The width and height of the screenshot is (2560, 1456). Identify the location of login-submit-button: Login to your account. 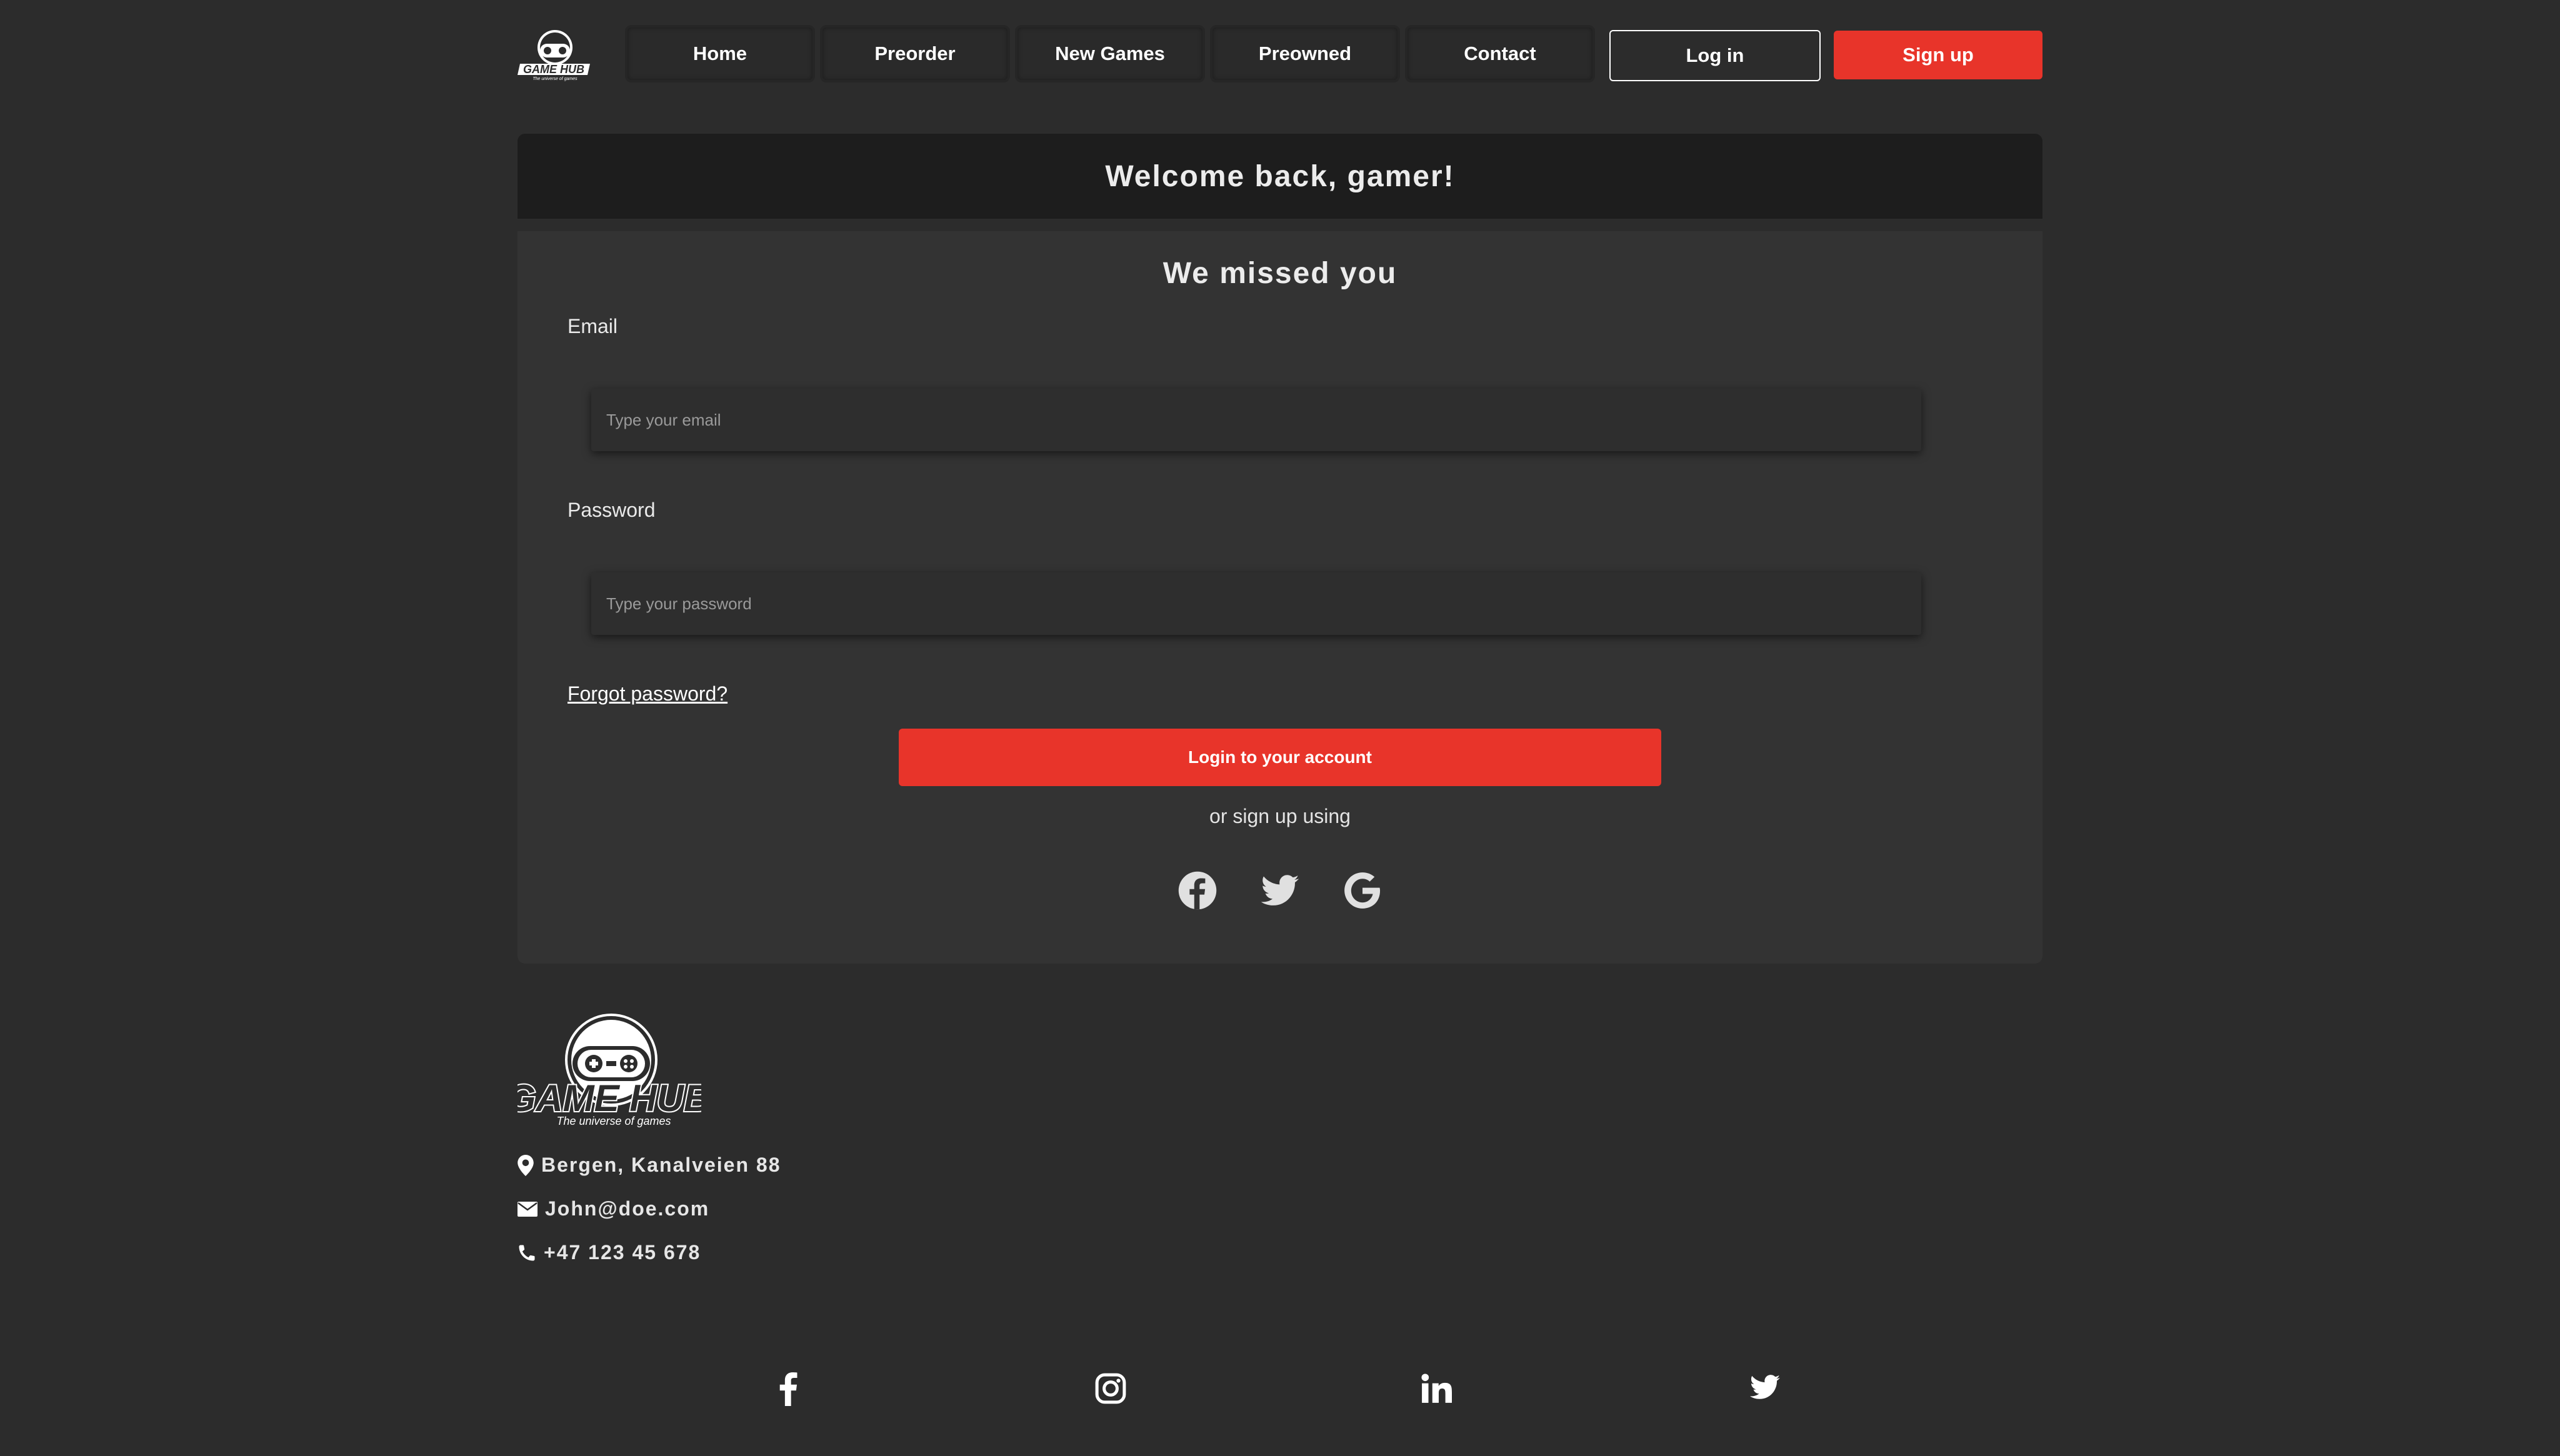
(1280, 758).